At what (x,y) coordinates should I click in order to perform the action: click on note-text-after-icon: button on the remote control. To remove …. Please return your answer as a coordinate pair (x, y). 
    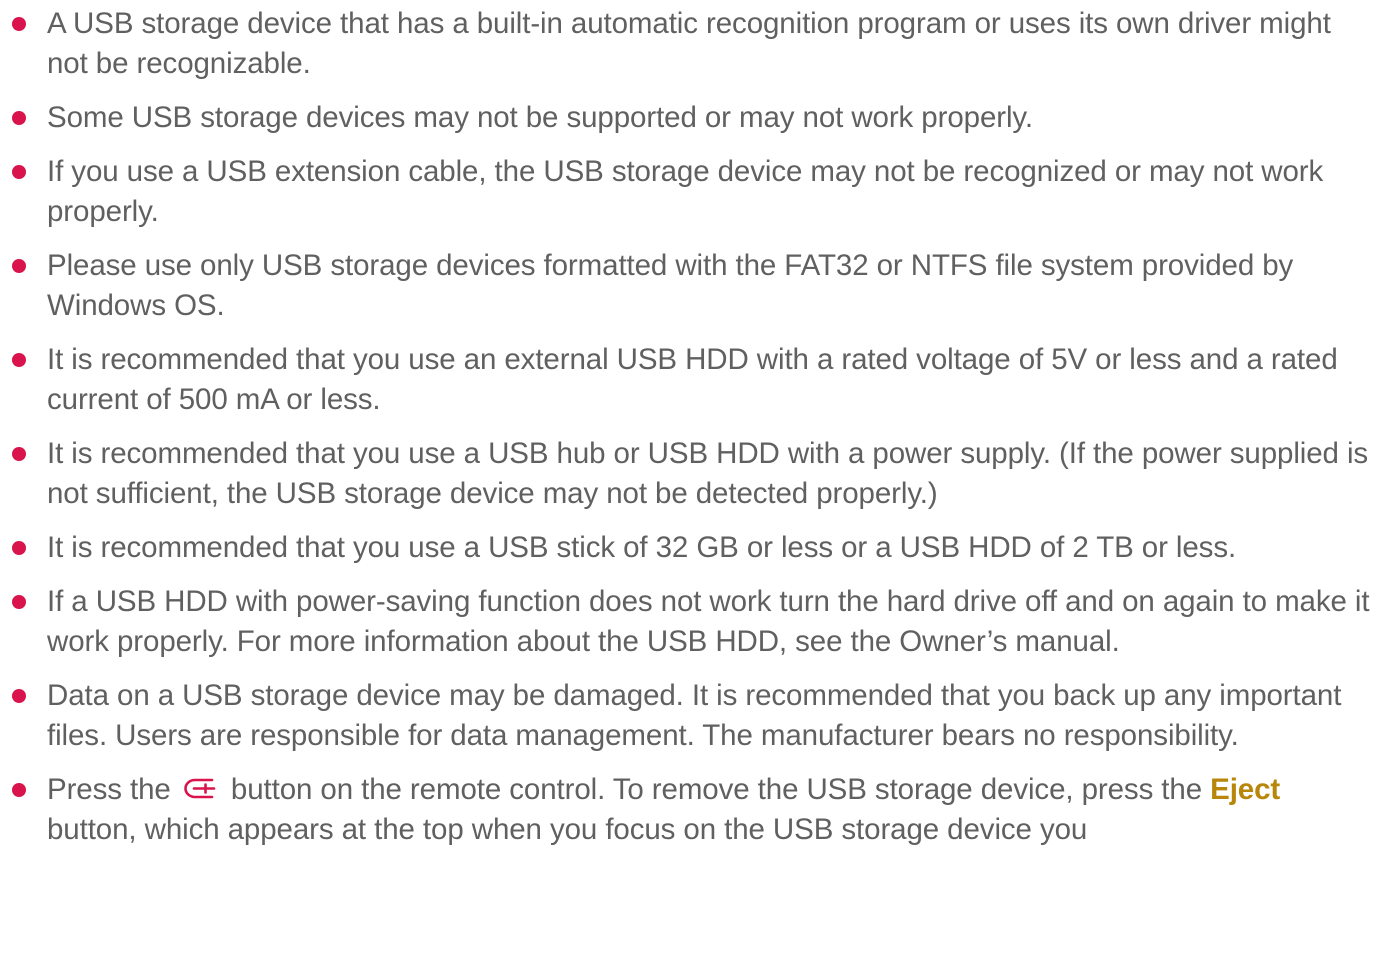
    Looking at the image, I should click on (716, 789).